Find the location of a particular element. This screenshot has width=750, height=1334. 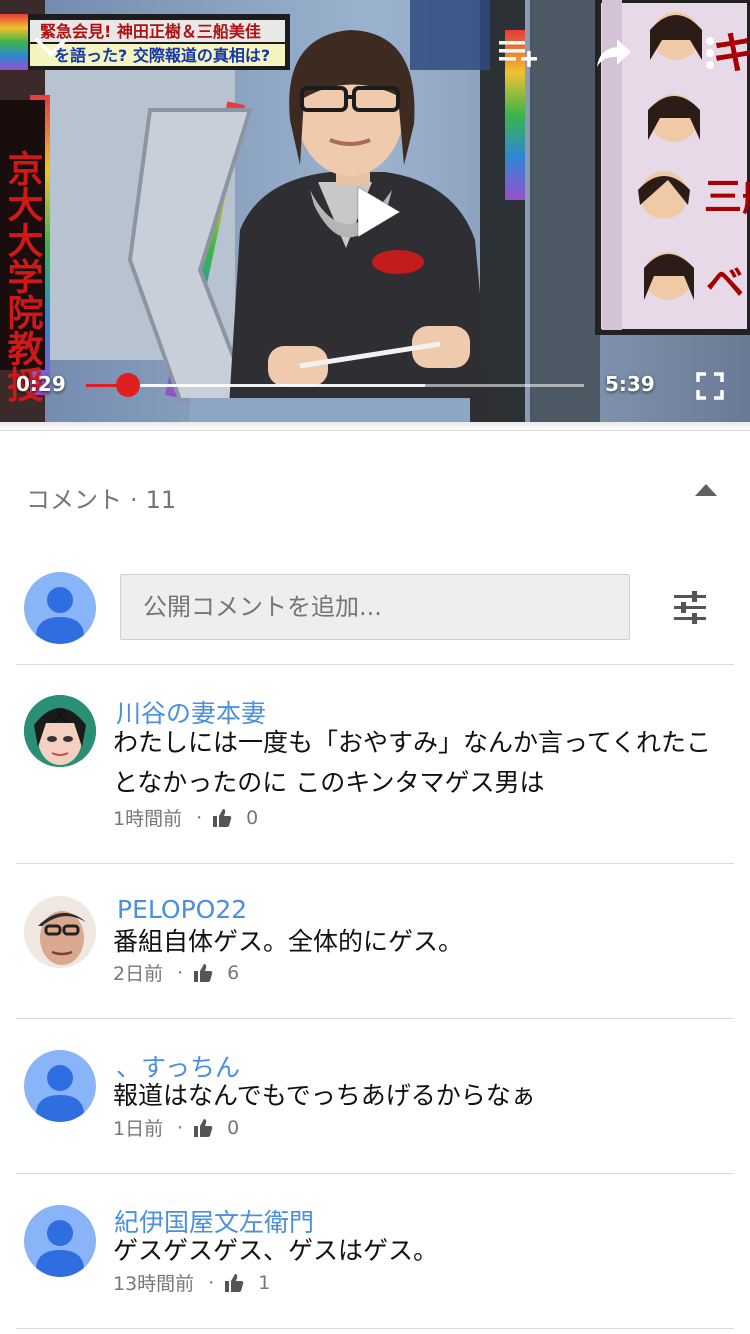

comment-text-2: 番組自体ゲス。全体的にゲス。 is located at coordinates (288, 942).